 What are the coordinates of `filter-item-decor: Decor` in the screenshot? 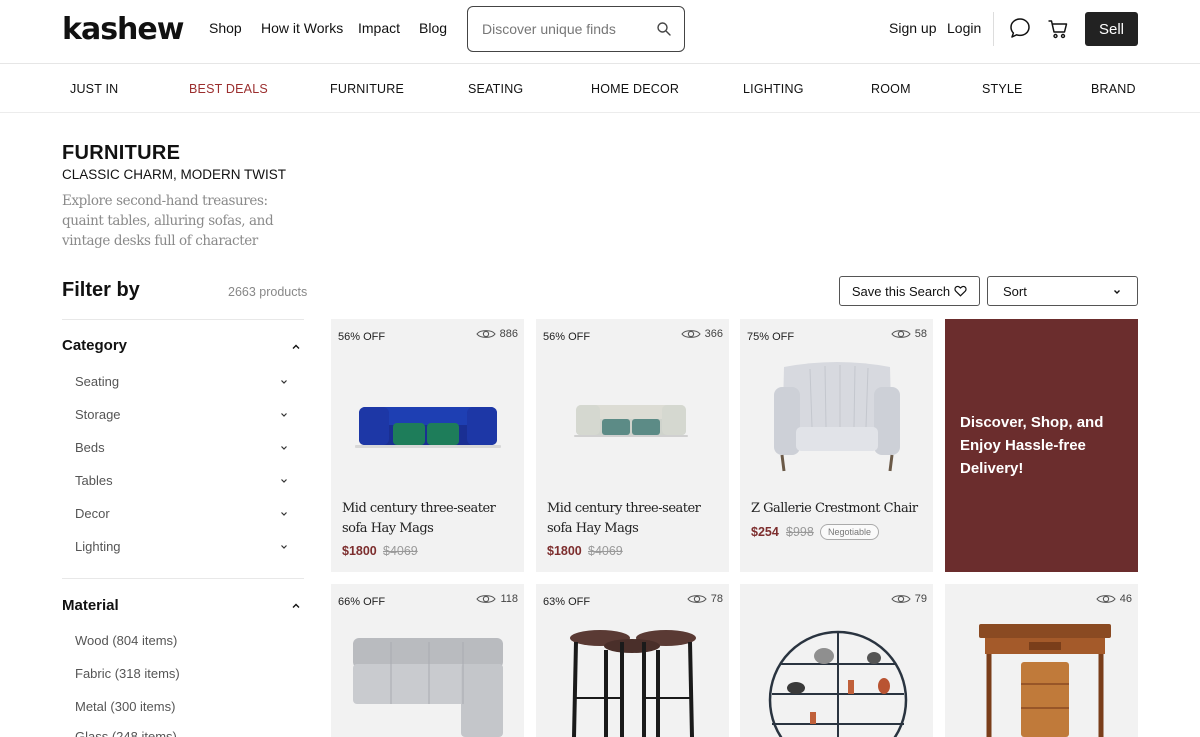 It's located at (92, 513).